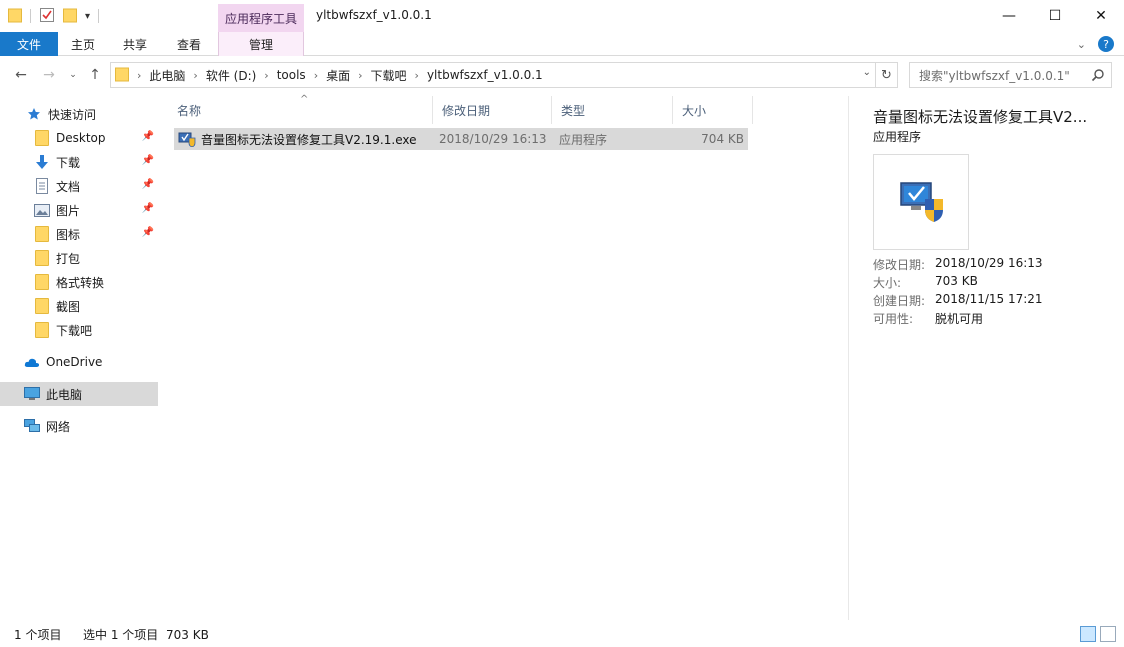  Describe the element at coordinates (73, 75) in the screenshot. I see `recent-locations-icon: ⌄` at that location.